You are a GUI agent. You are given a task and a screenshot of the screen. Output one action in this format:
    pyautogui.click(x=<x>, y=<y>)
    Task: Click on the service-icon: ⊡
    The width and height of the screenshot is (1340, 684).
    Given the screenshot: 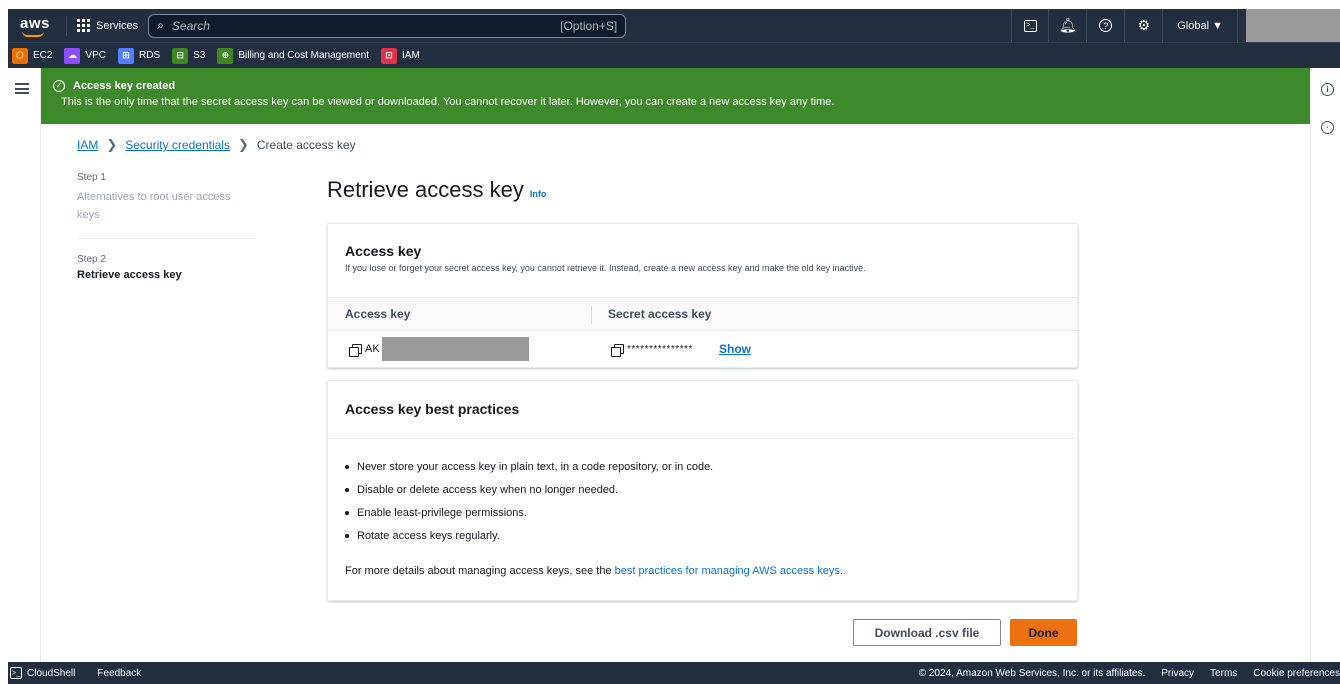 What is the action you would take?
    pyautogui.click(x=389, y=55)
    